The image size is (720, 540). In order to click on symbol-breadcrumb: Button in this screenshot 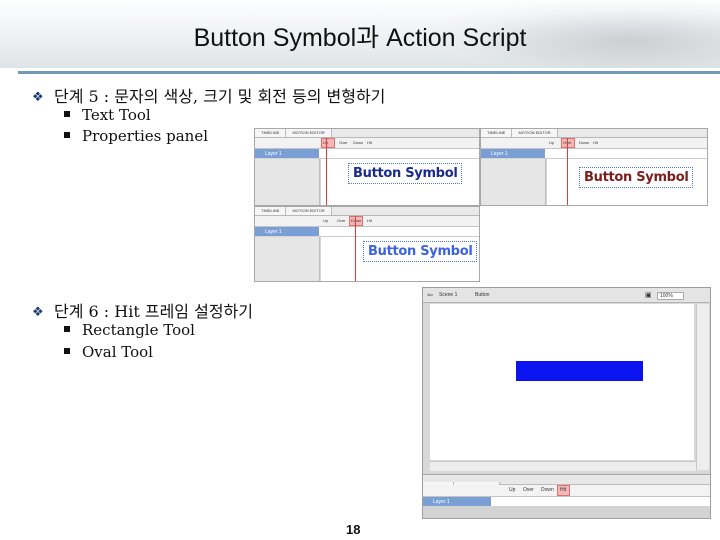, I will do `click(482, 295)`.